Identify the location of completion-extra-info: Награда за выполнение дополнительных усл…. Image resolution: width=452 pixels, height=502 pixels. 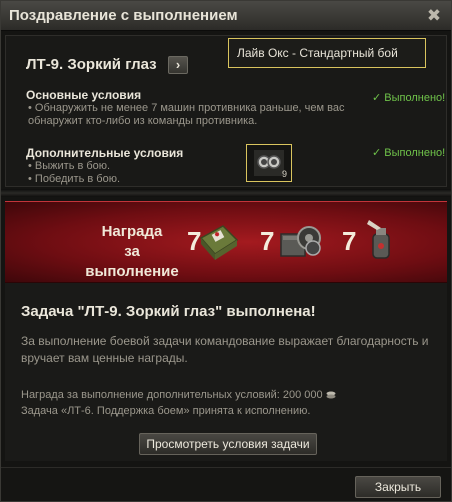
(231, 403).